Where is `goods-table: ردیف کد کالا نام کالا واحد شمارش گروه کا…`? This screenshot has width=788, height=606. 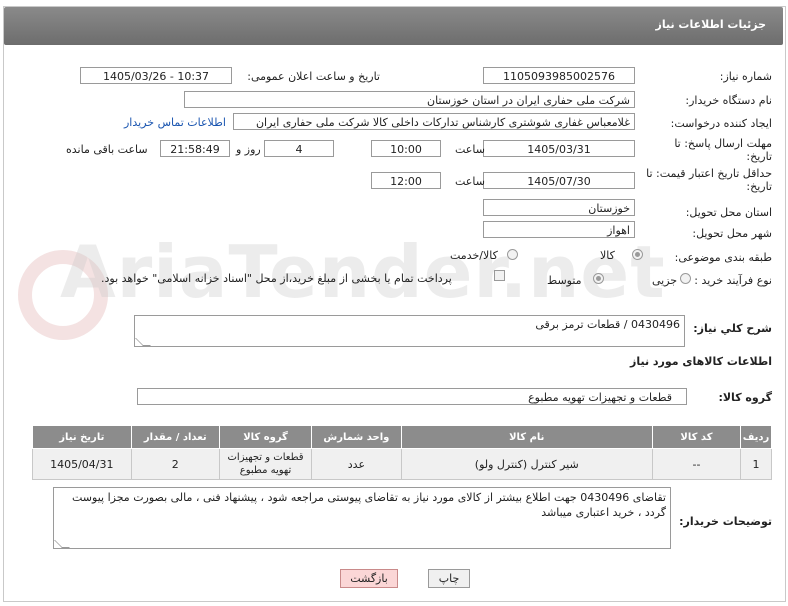
goods-table: ردیف کد کالا نام کالا واحد شمارش گروه کا… is located at coordinates (402, 452).